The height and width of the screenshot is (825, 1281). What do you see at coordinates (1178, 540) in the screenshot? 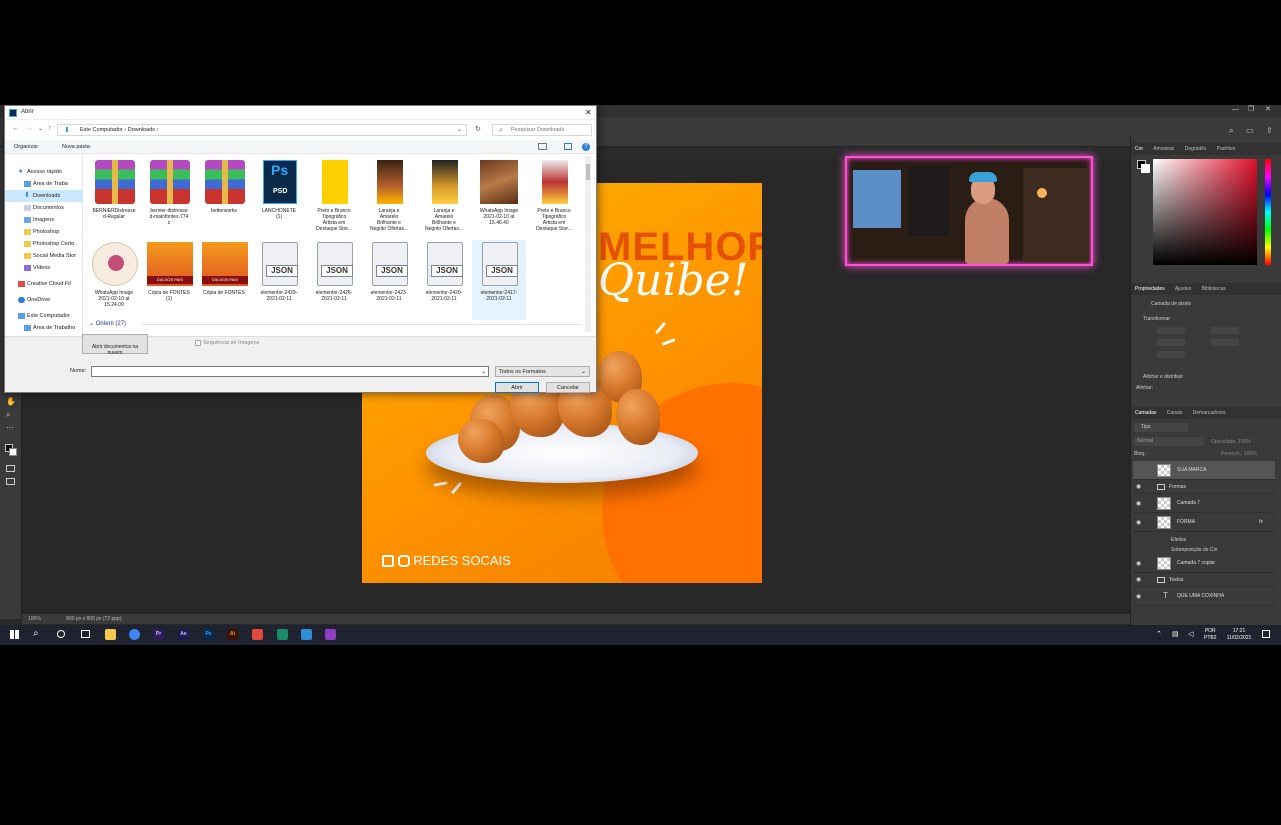
I see `effects-label: Efeitos` at bounding box center [1178, 540].